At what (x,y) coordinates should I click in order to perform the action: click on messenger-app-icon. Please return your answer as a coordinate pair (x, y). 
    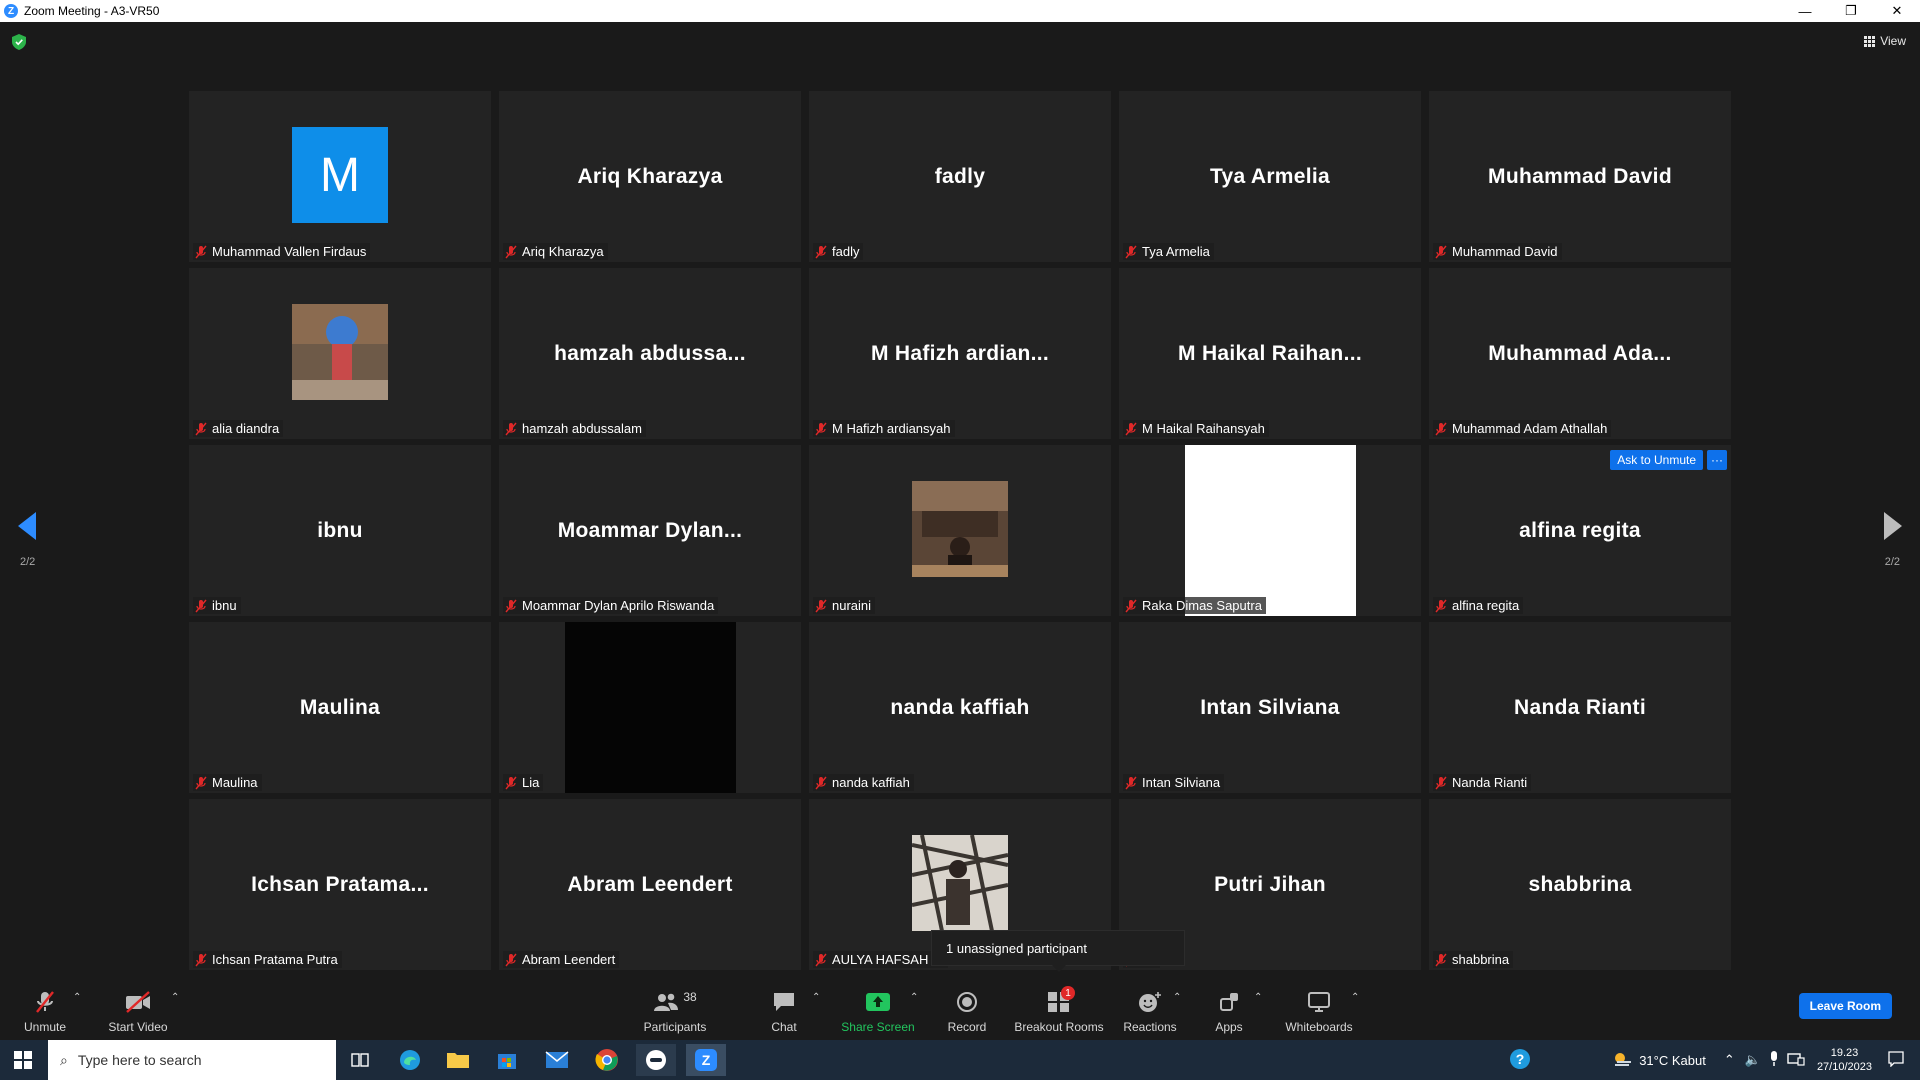
    Looking at the image, I should click on (656, 1060).